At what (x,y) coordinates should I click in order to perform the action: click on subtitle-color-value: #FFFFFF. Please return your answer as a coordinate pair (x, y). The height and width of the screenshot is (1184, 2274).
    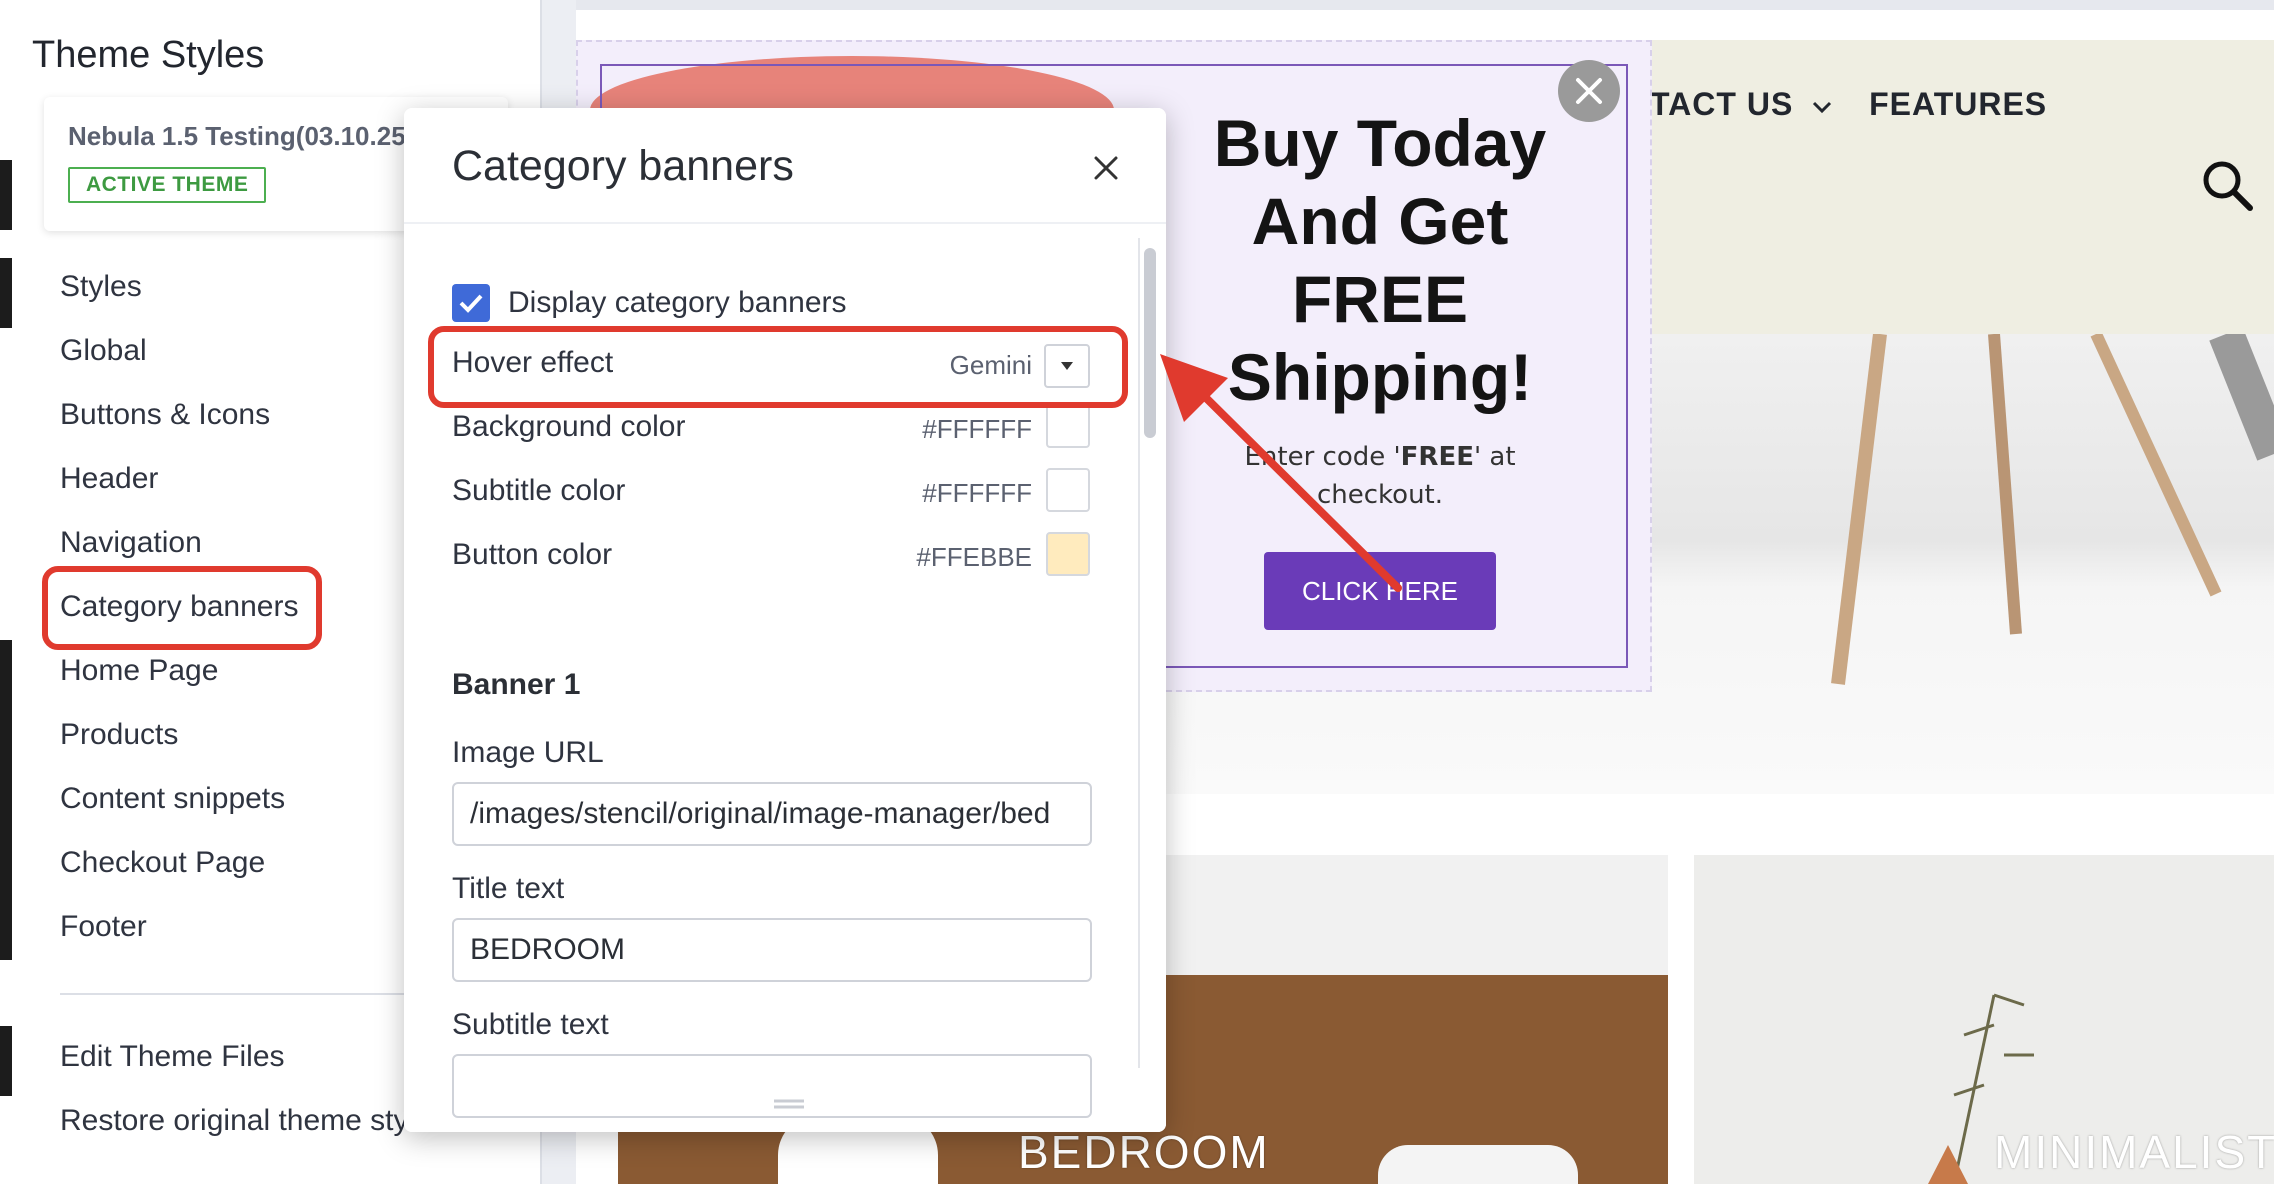
    Looking at the image, I should click on (977, 493).